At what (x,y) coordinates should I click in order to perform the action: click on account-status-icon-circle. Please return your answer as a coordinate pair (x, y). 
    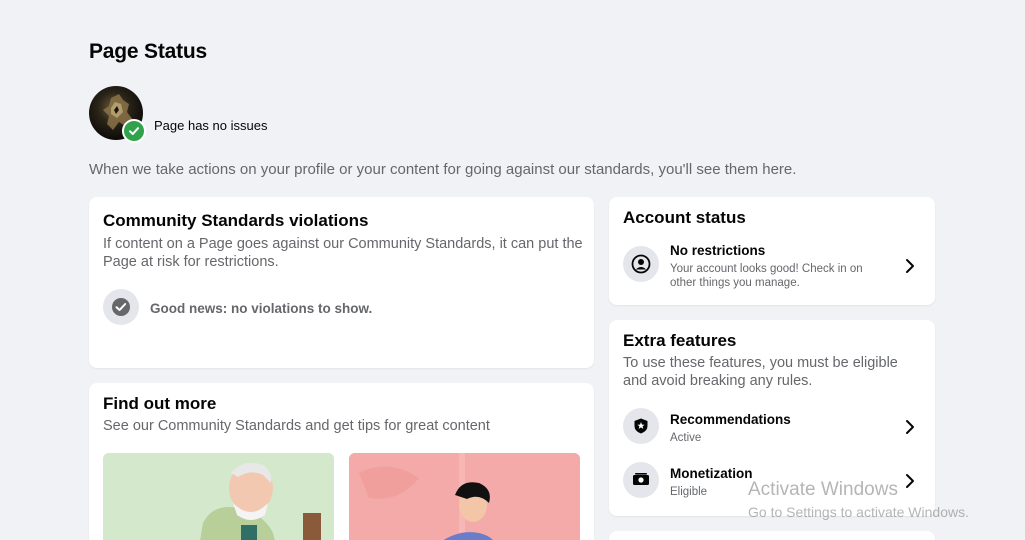
    Looking at the image, I should click on (641, 264).